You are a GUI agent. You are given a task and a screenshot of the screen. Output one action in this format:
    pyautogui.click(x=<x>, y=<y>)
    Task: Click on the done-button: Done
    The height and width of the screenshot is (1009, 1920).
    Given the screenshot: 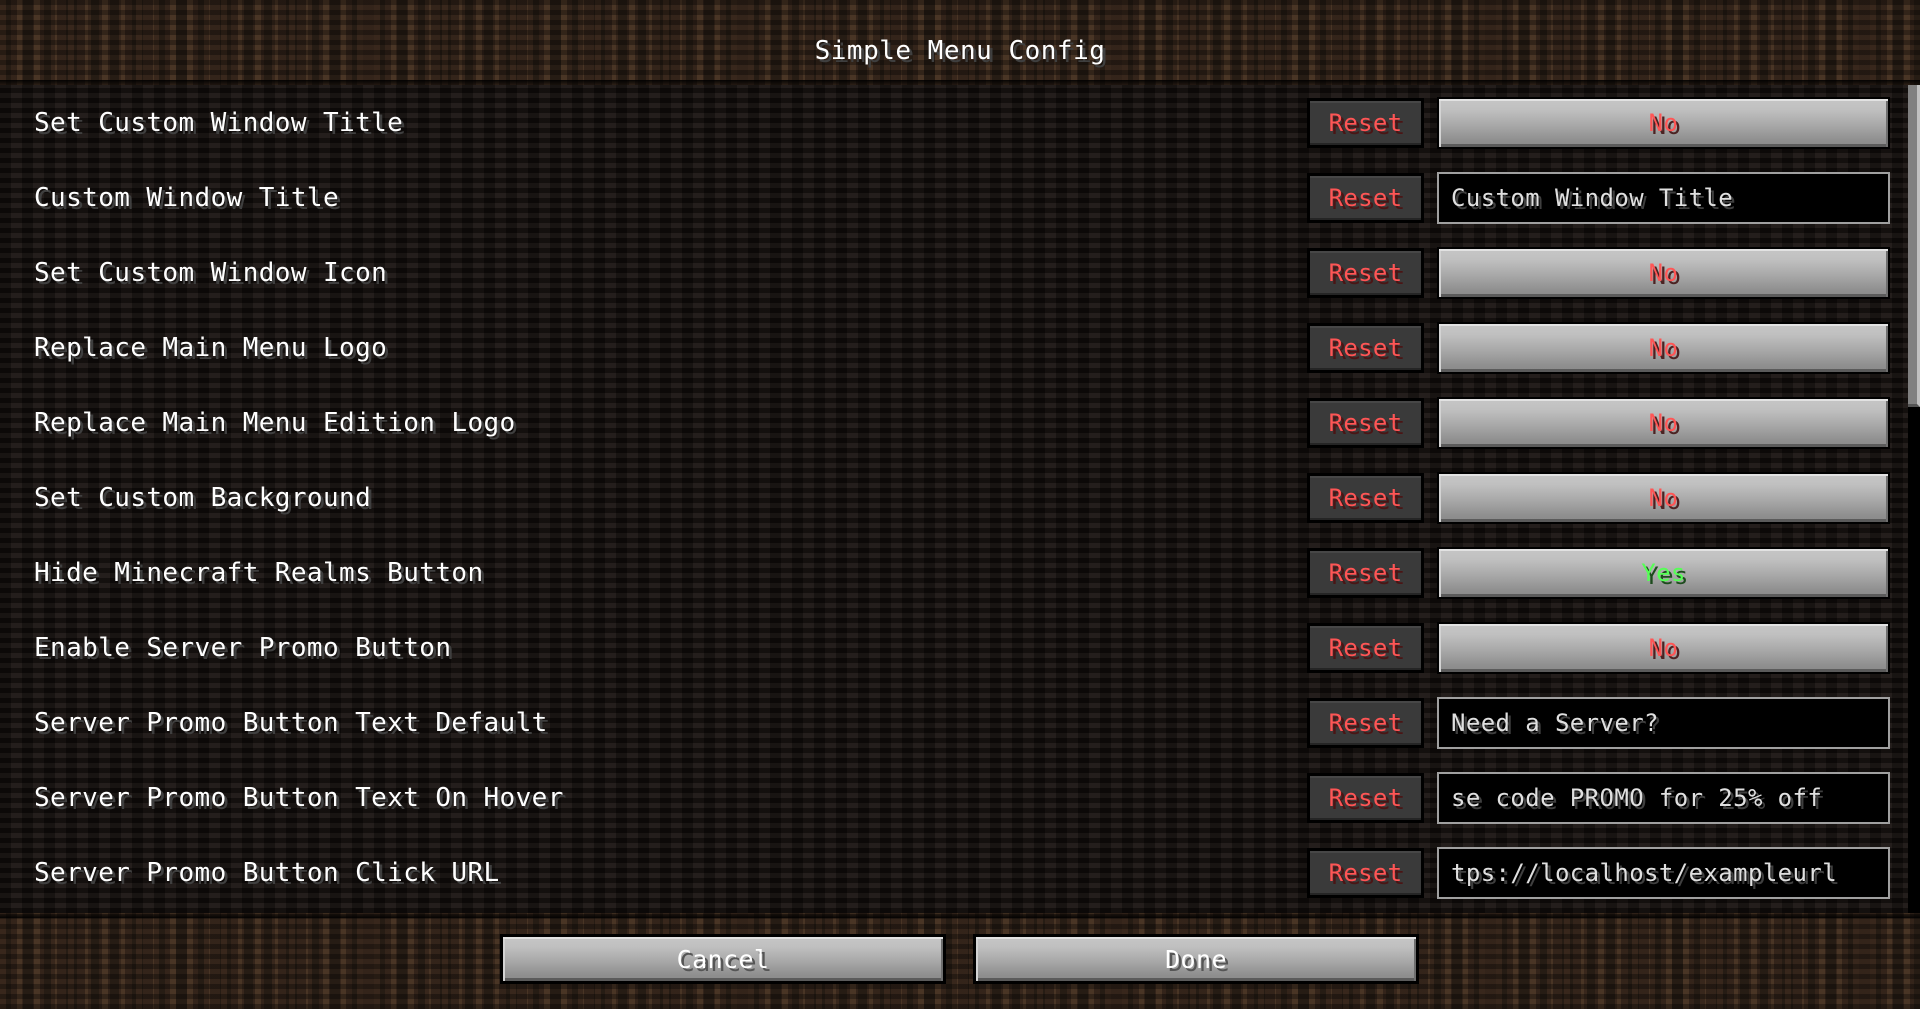 What is the action you would take?
    pyautogui.click(x=1196, y=959)
    